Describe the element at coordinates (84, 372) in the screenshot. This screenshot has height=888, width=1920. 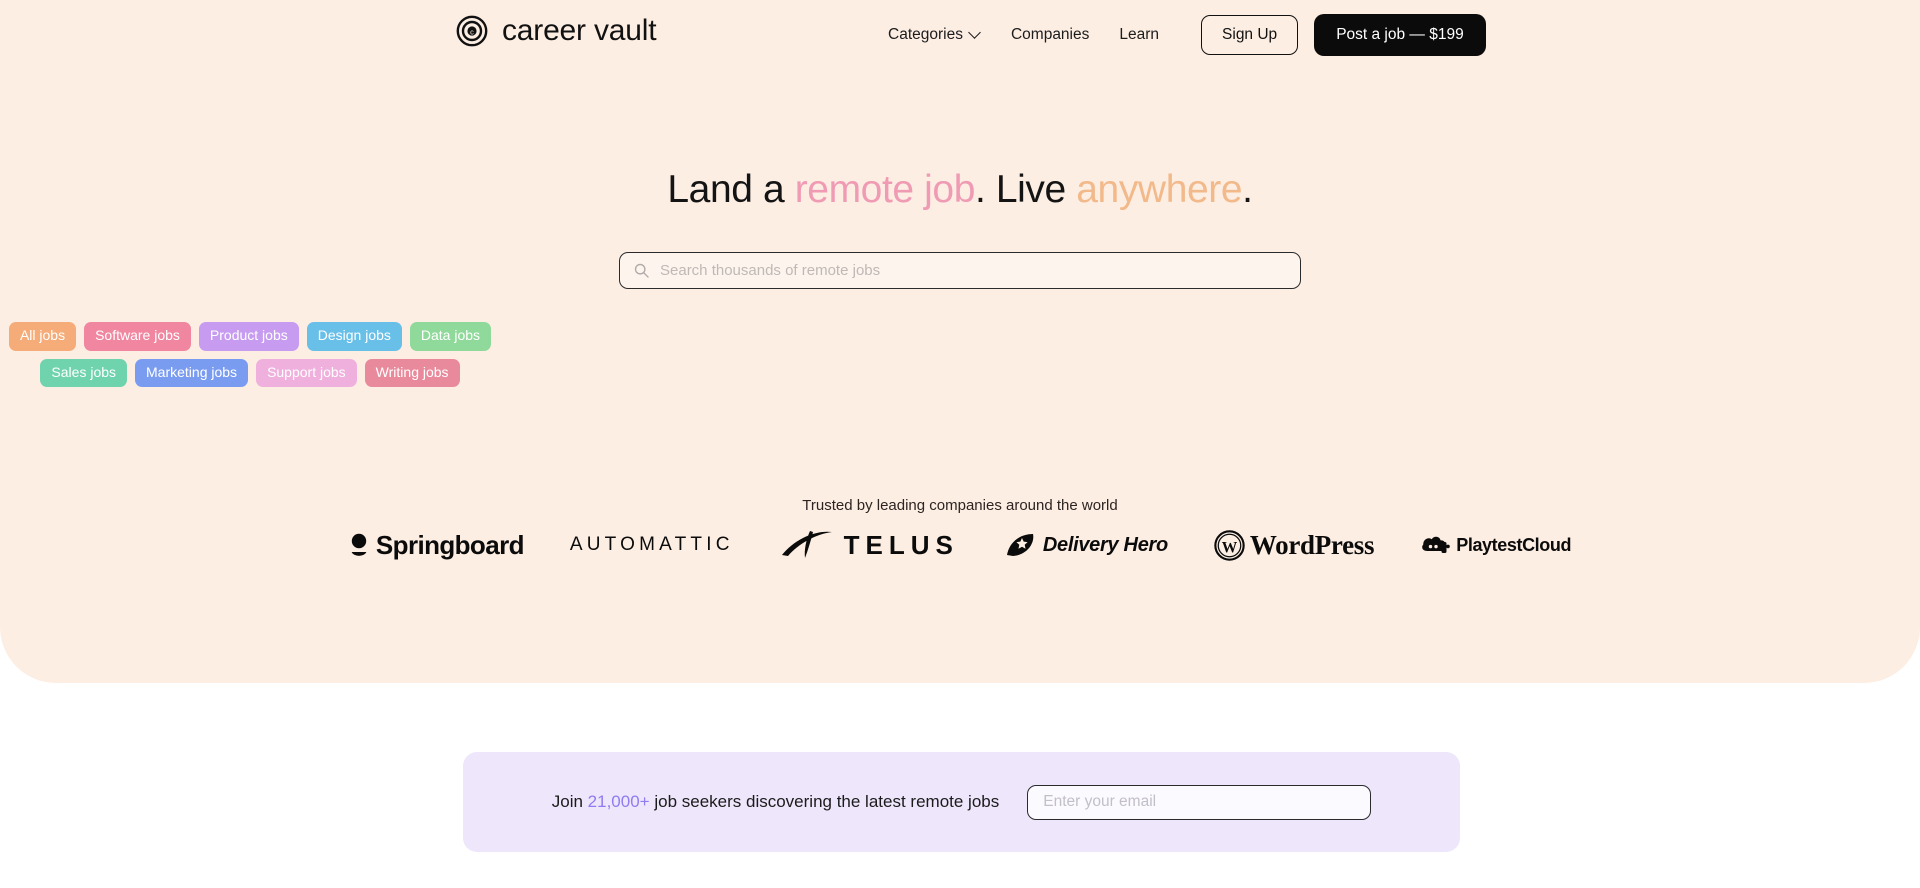
I see `category-pill: Sales jobs` at that location.